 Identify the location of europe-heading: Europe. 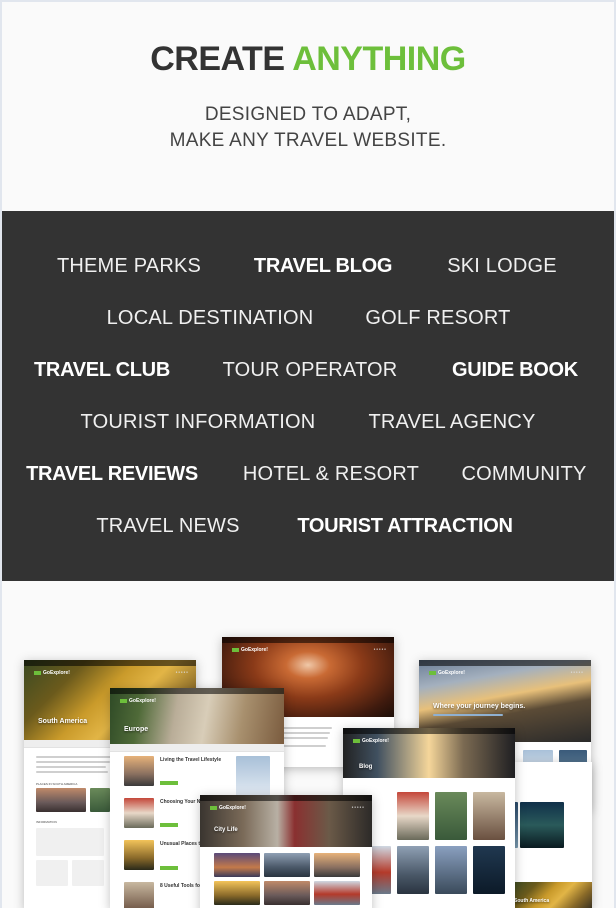
(136, 729).